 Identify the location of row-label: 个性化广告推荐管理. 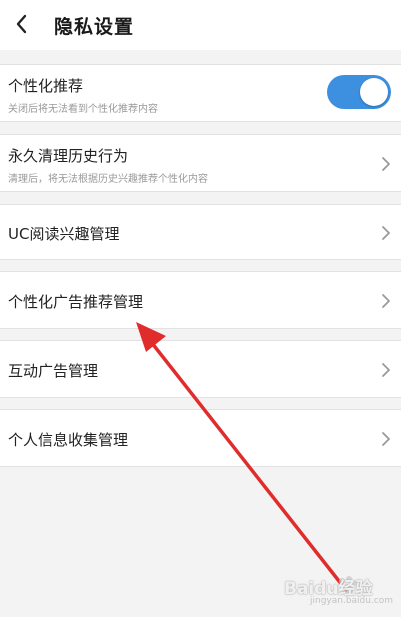
(76, 302).